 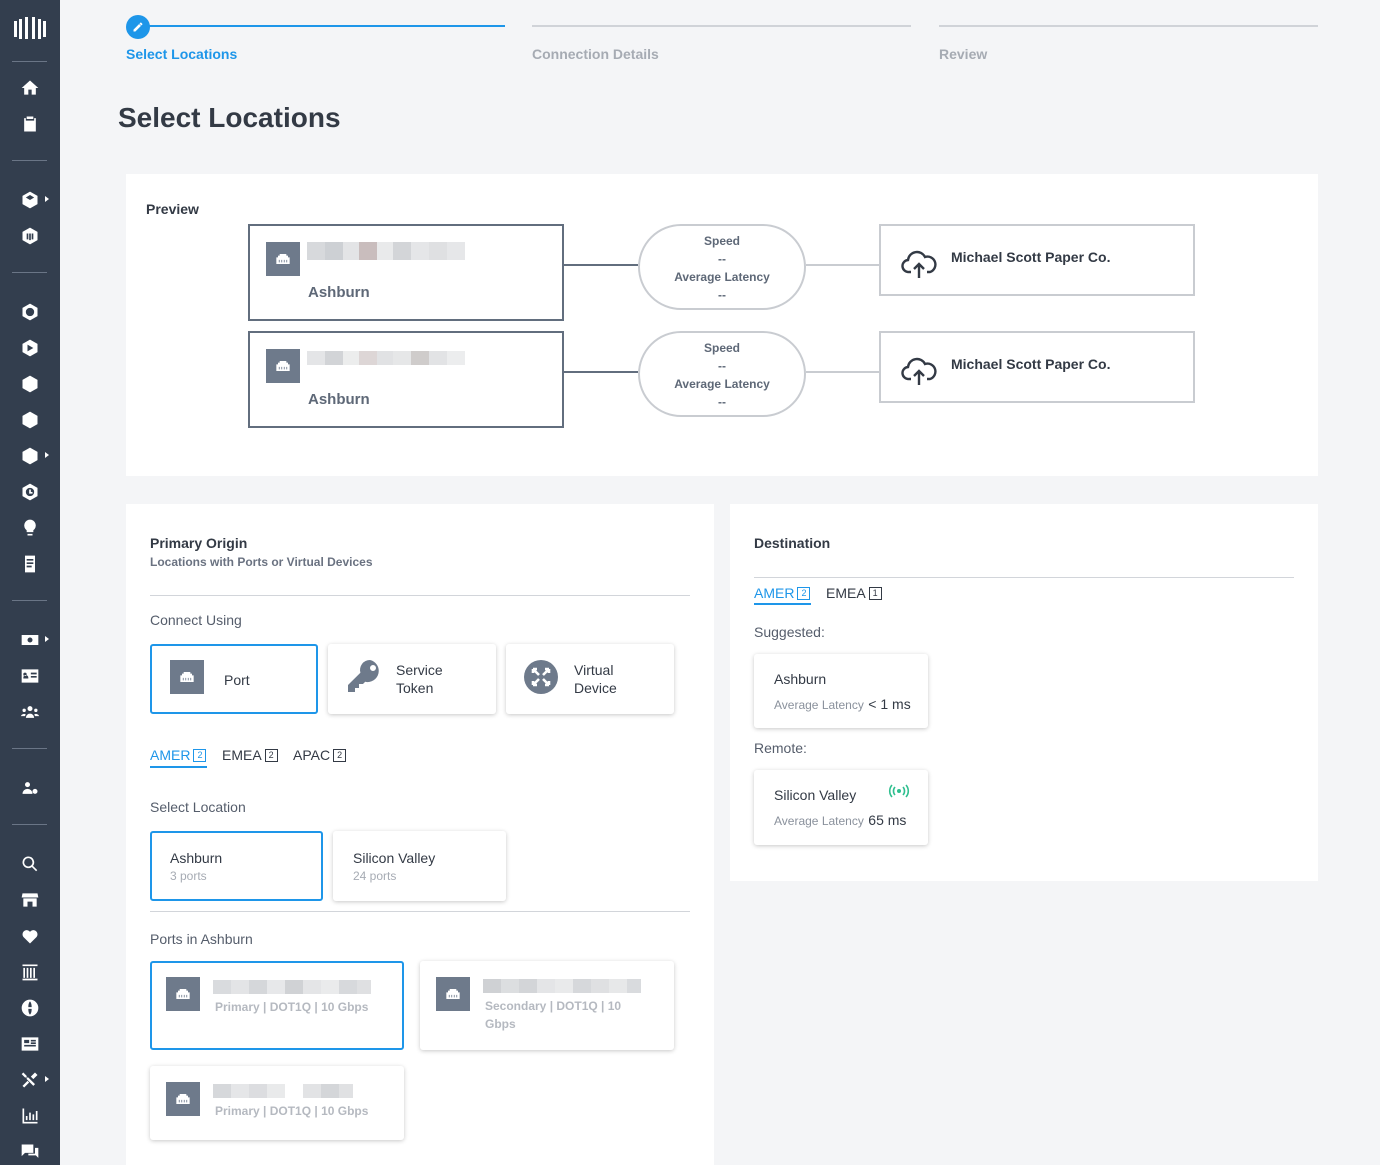 I want to click on expand-caret-icon, so click(x=47, y=639).